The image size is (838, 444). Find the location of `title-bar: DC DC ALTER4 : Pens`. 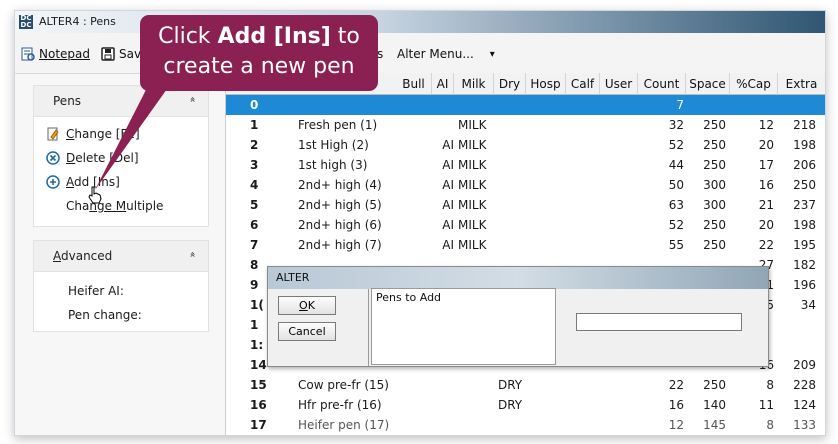

title-bar: DC DC ALTER4 : Pens is located at coordinates (420, 22).